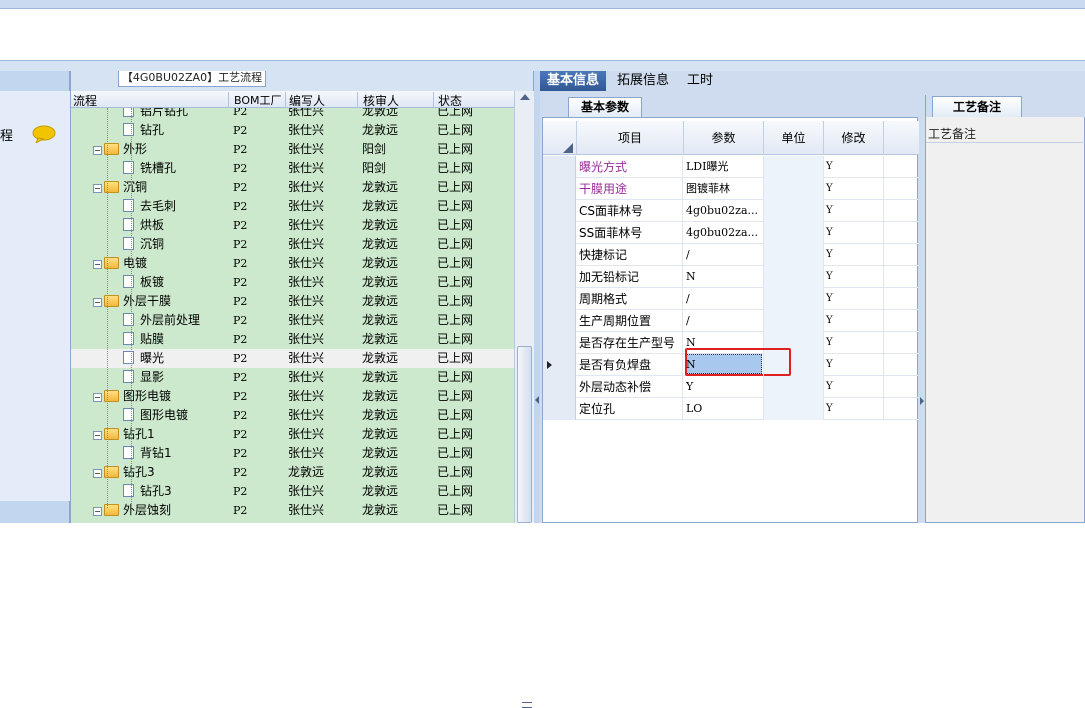 This screenshot has height=708, width=1085. I want to click on tree-col-status: 状态, so click(475, 100).